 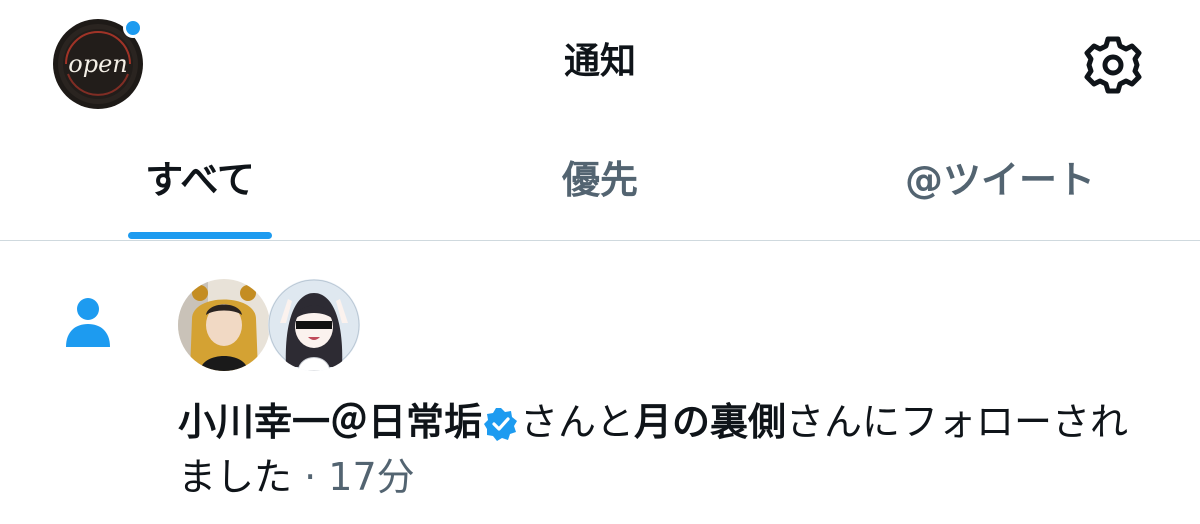 What do you see at coordinates (133, 28) in the screenshot?
I see `unread-dot` at bounding box center [133, 28].